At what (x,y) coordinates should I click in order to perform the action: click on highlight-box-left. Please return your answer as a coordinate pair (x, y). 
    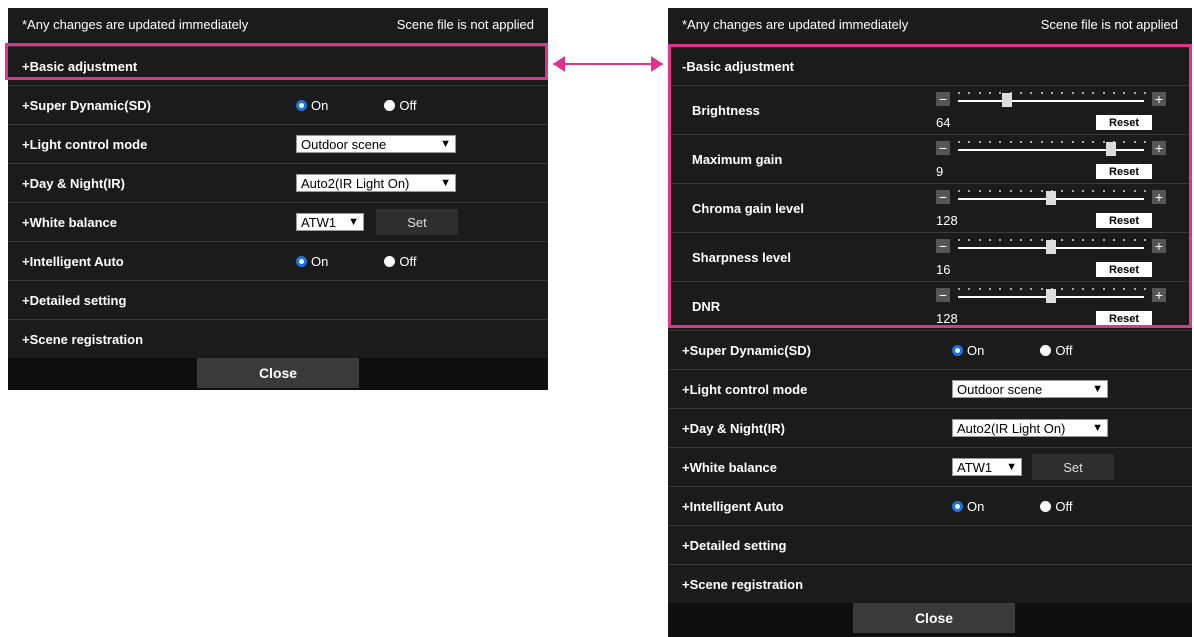
    Looking at the image, I should click on (276, 61).